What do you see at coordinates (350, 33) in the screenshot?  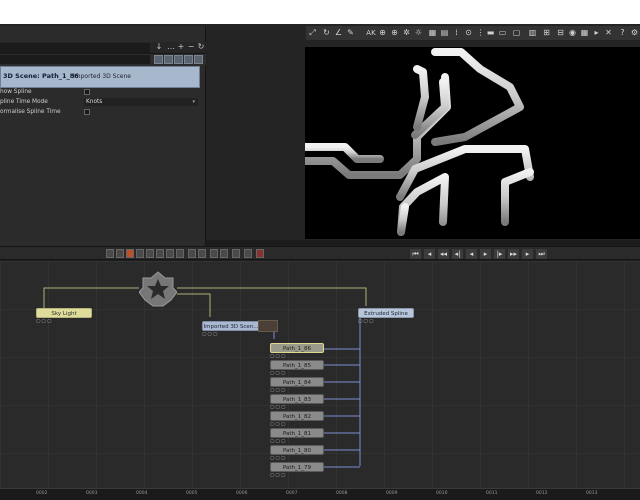 I see `pen-tool-icon: ✎` at bounding box center [350, 33].